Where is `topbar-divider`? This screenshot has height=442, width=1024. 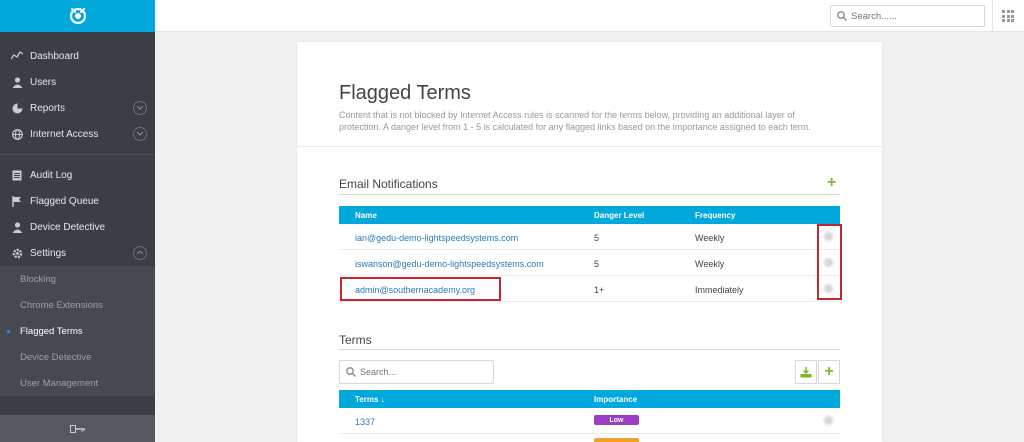 topbar-divider is located at coordinates (992, 16).